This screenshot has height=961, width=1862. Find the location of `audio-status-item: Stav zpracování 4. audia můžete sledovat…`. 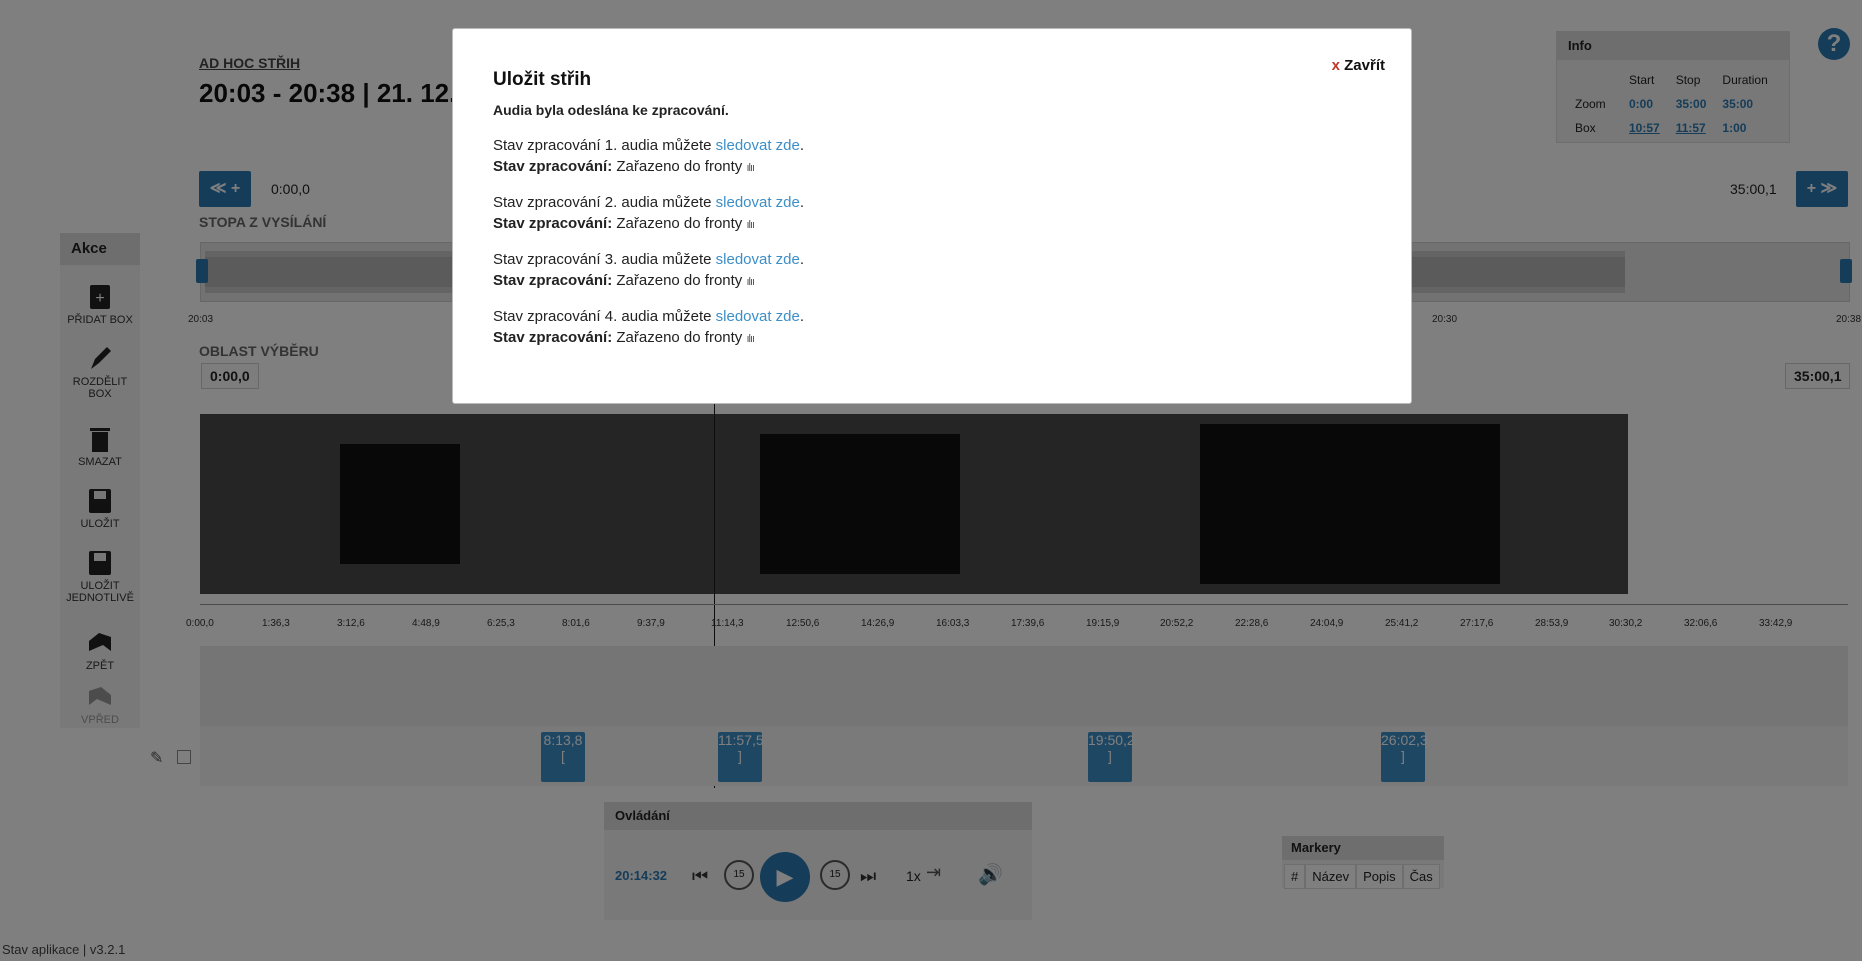

audio-status-item: Stav zpracování 4. audia můžete sledovat… is located at coordinates (648, 328).